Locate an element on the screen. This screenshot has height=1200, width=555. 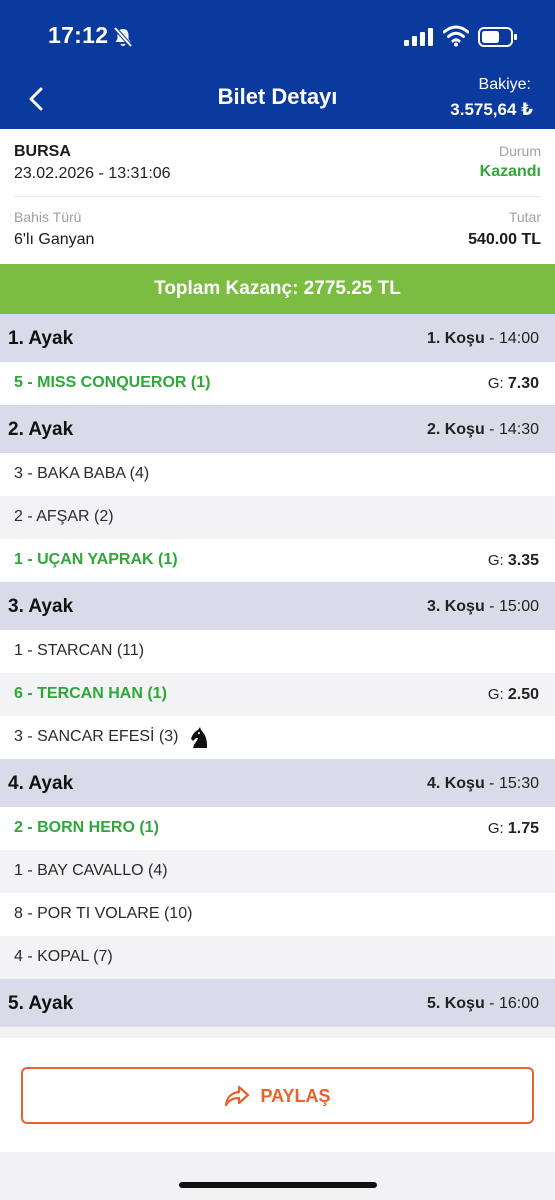
race-number: 3. Koşu is located at coordinates (455, 606).